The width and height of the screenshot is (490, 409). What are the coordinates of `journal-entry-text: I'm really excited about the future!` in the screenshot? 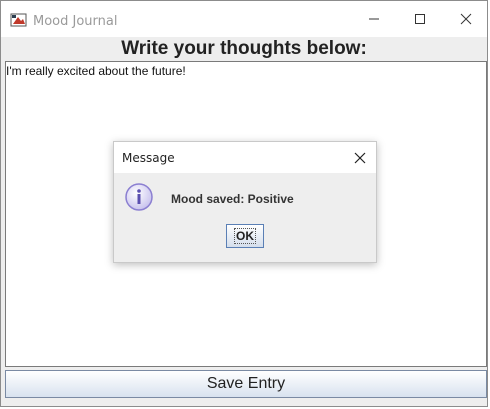 It's located at (96, 71).